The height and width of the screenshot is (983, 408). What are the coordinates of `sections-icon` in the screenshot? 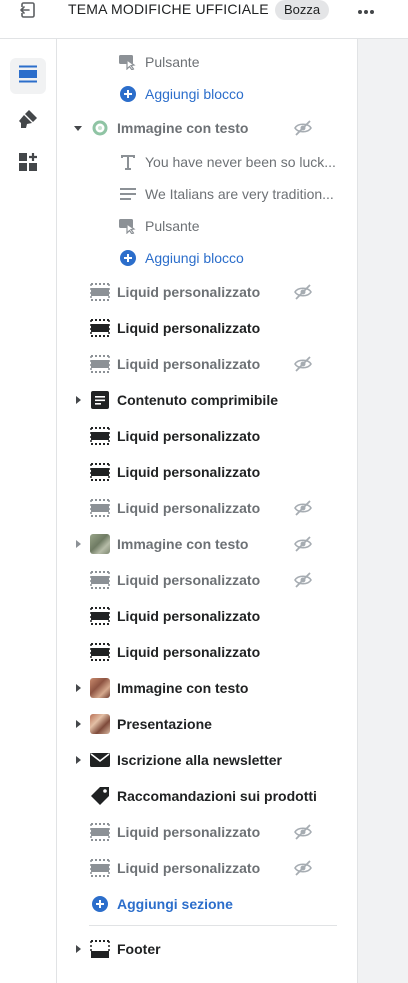 It's located at (28, 76).